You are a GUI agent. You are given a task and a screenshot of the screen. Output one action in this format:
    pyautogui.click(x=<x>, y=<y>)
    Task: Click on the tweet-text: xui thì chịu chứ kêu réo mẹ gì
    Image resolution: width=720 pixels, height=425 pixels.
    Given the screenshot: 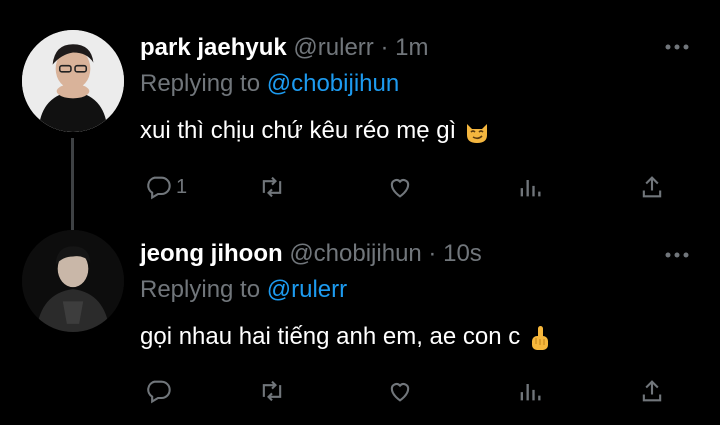 What is the action you would take?
    pyautogui.click(x=315, y=131)
    